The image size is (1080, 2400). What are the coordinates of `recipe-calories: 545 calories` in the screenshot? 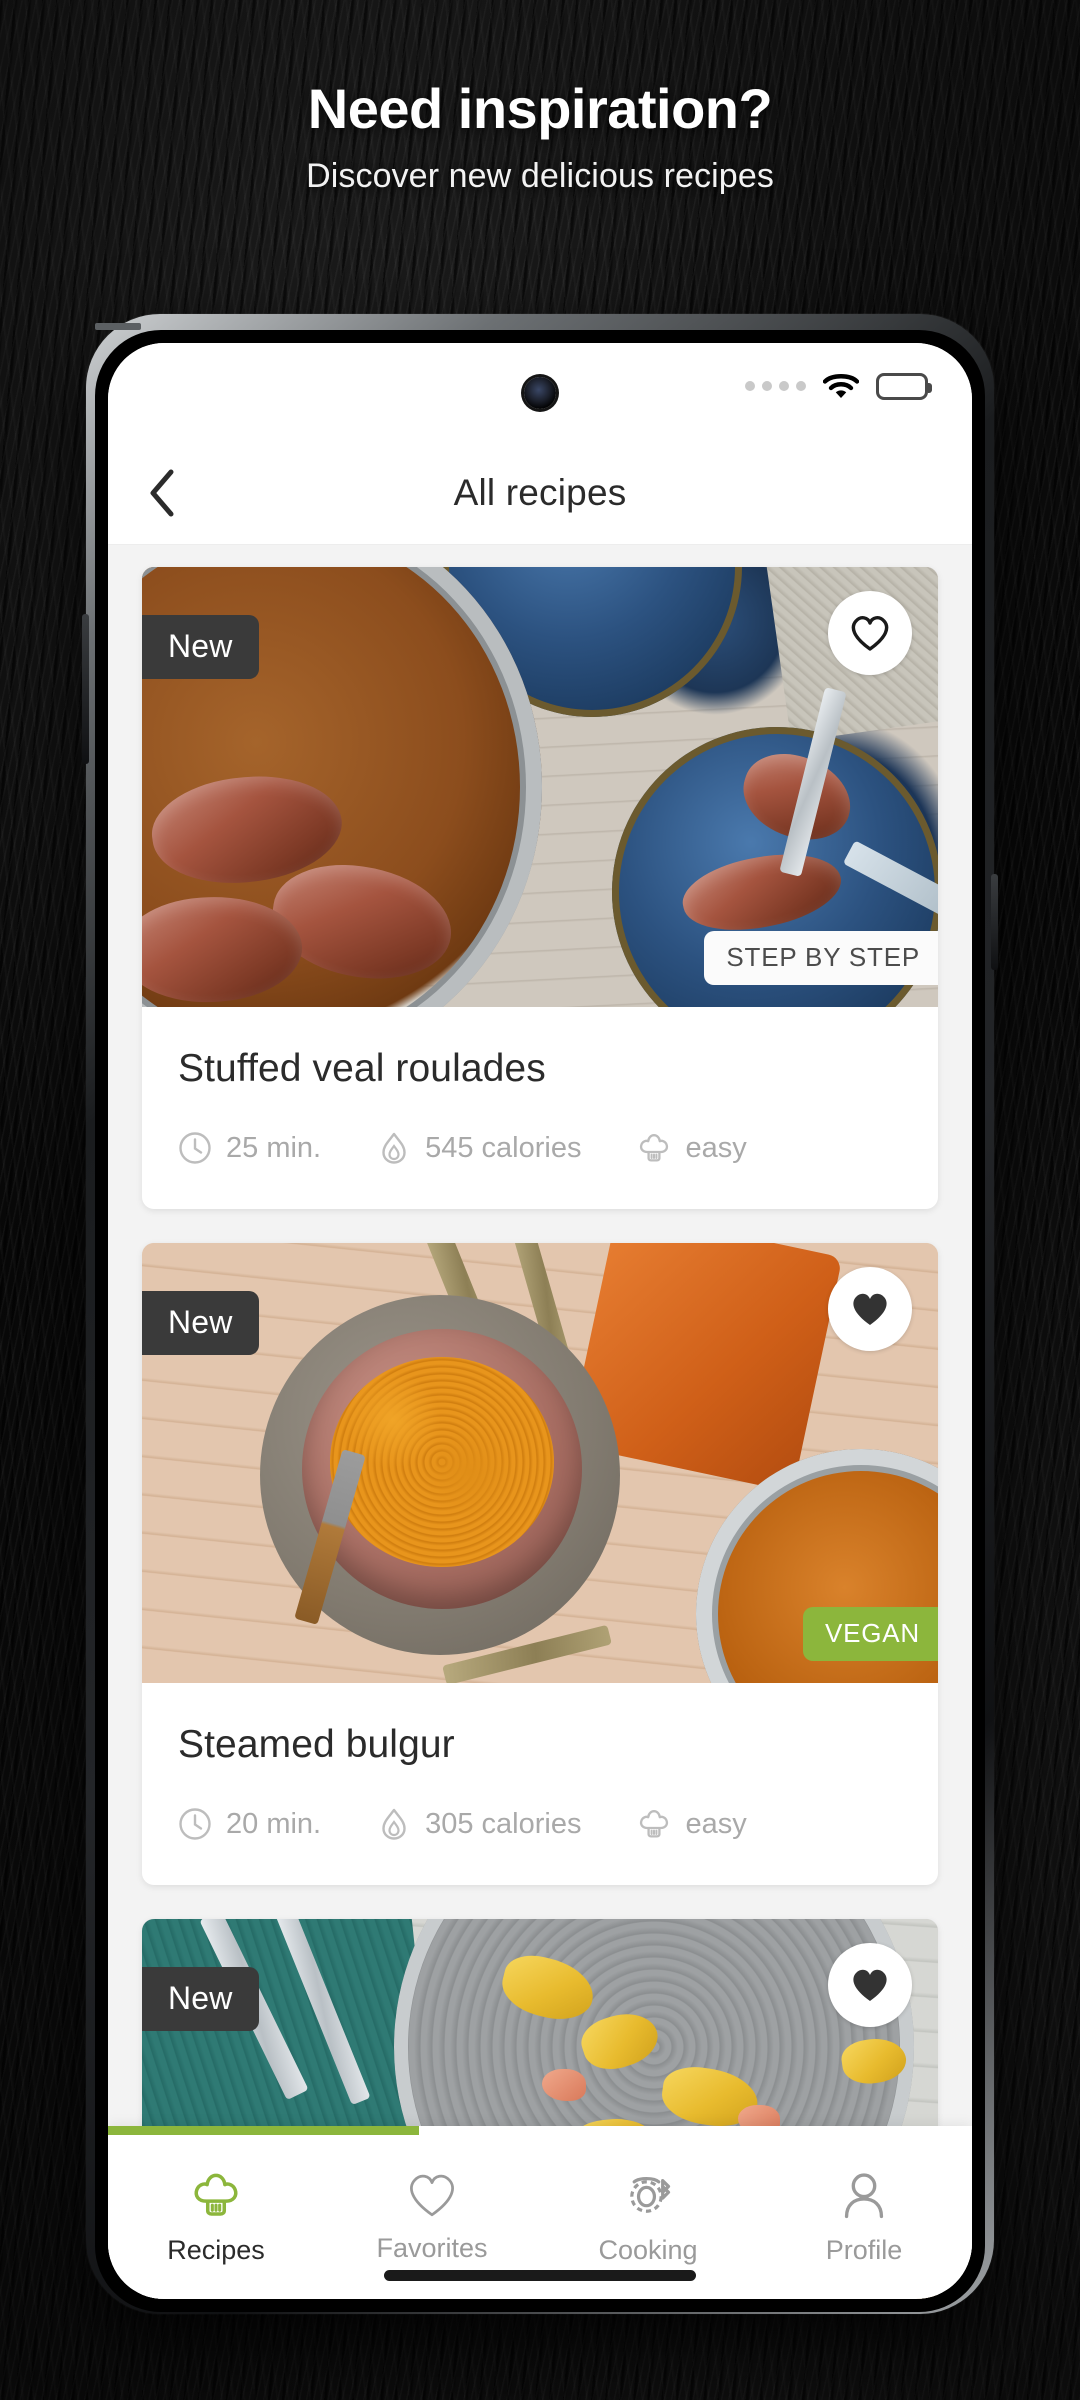 It's located at (479, 1148).